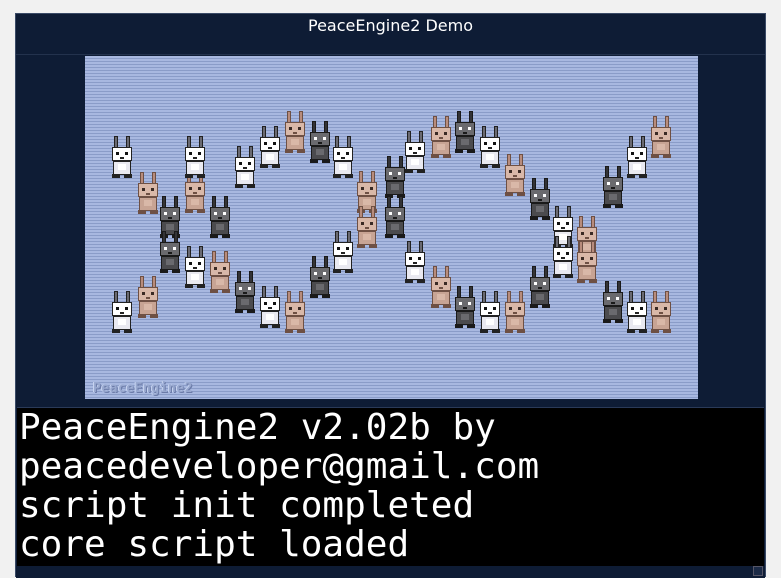  I want to click on console-line: PeaceEngine2 v2.02b by, so click(257, 427).